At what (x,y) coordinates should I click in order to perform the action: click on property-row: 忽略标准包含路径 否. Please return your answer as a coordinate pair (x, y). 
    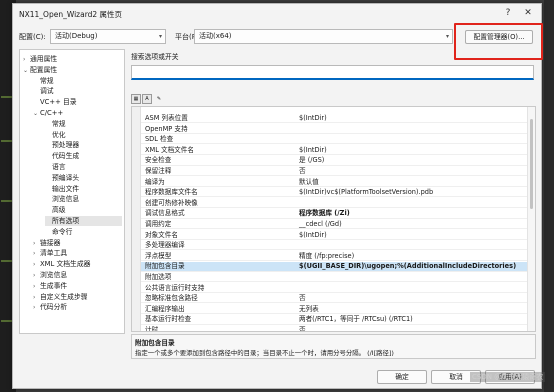
    Looking at the image, I should click on (334, 299).